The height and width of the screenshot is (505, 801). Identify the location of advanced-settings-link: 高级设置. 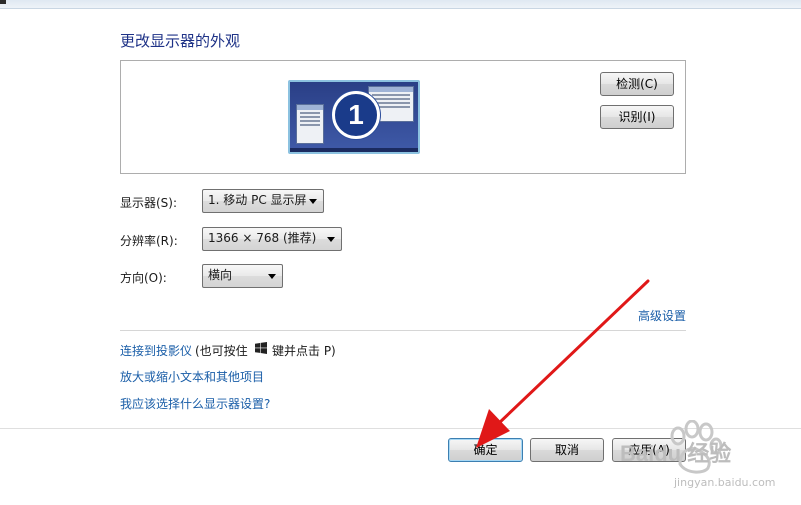
(662, 315).